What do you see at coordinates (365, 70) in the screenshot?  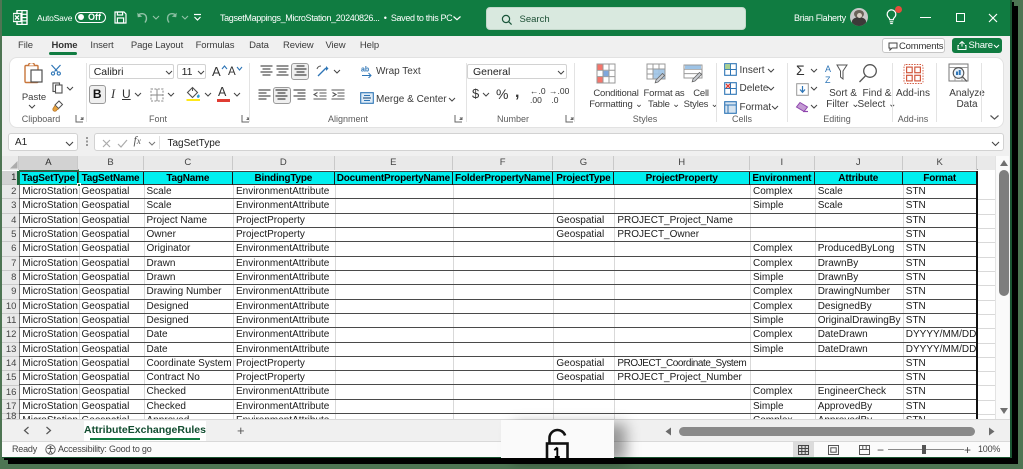 I see `svg-text: ab` at bounding box center [365, 70].